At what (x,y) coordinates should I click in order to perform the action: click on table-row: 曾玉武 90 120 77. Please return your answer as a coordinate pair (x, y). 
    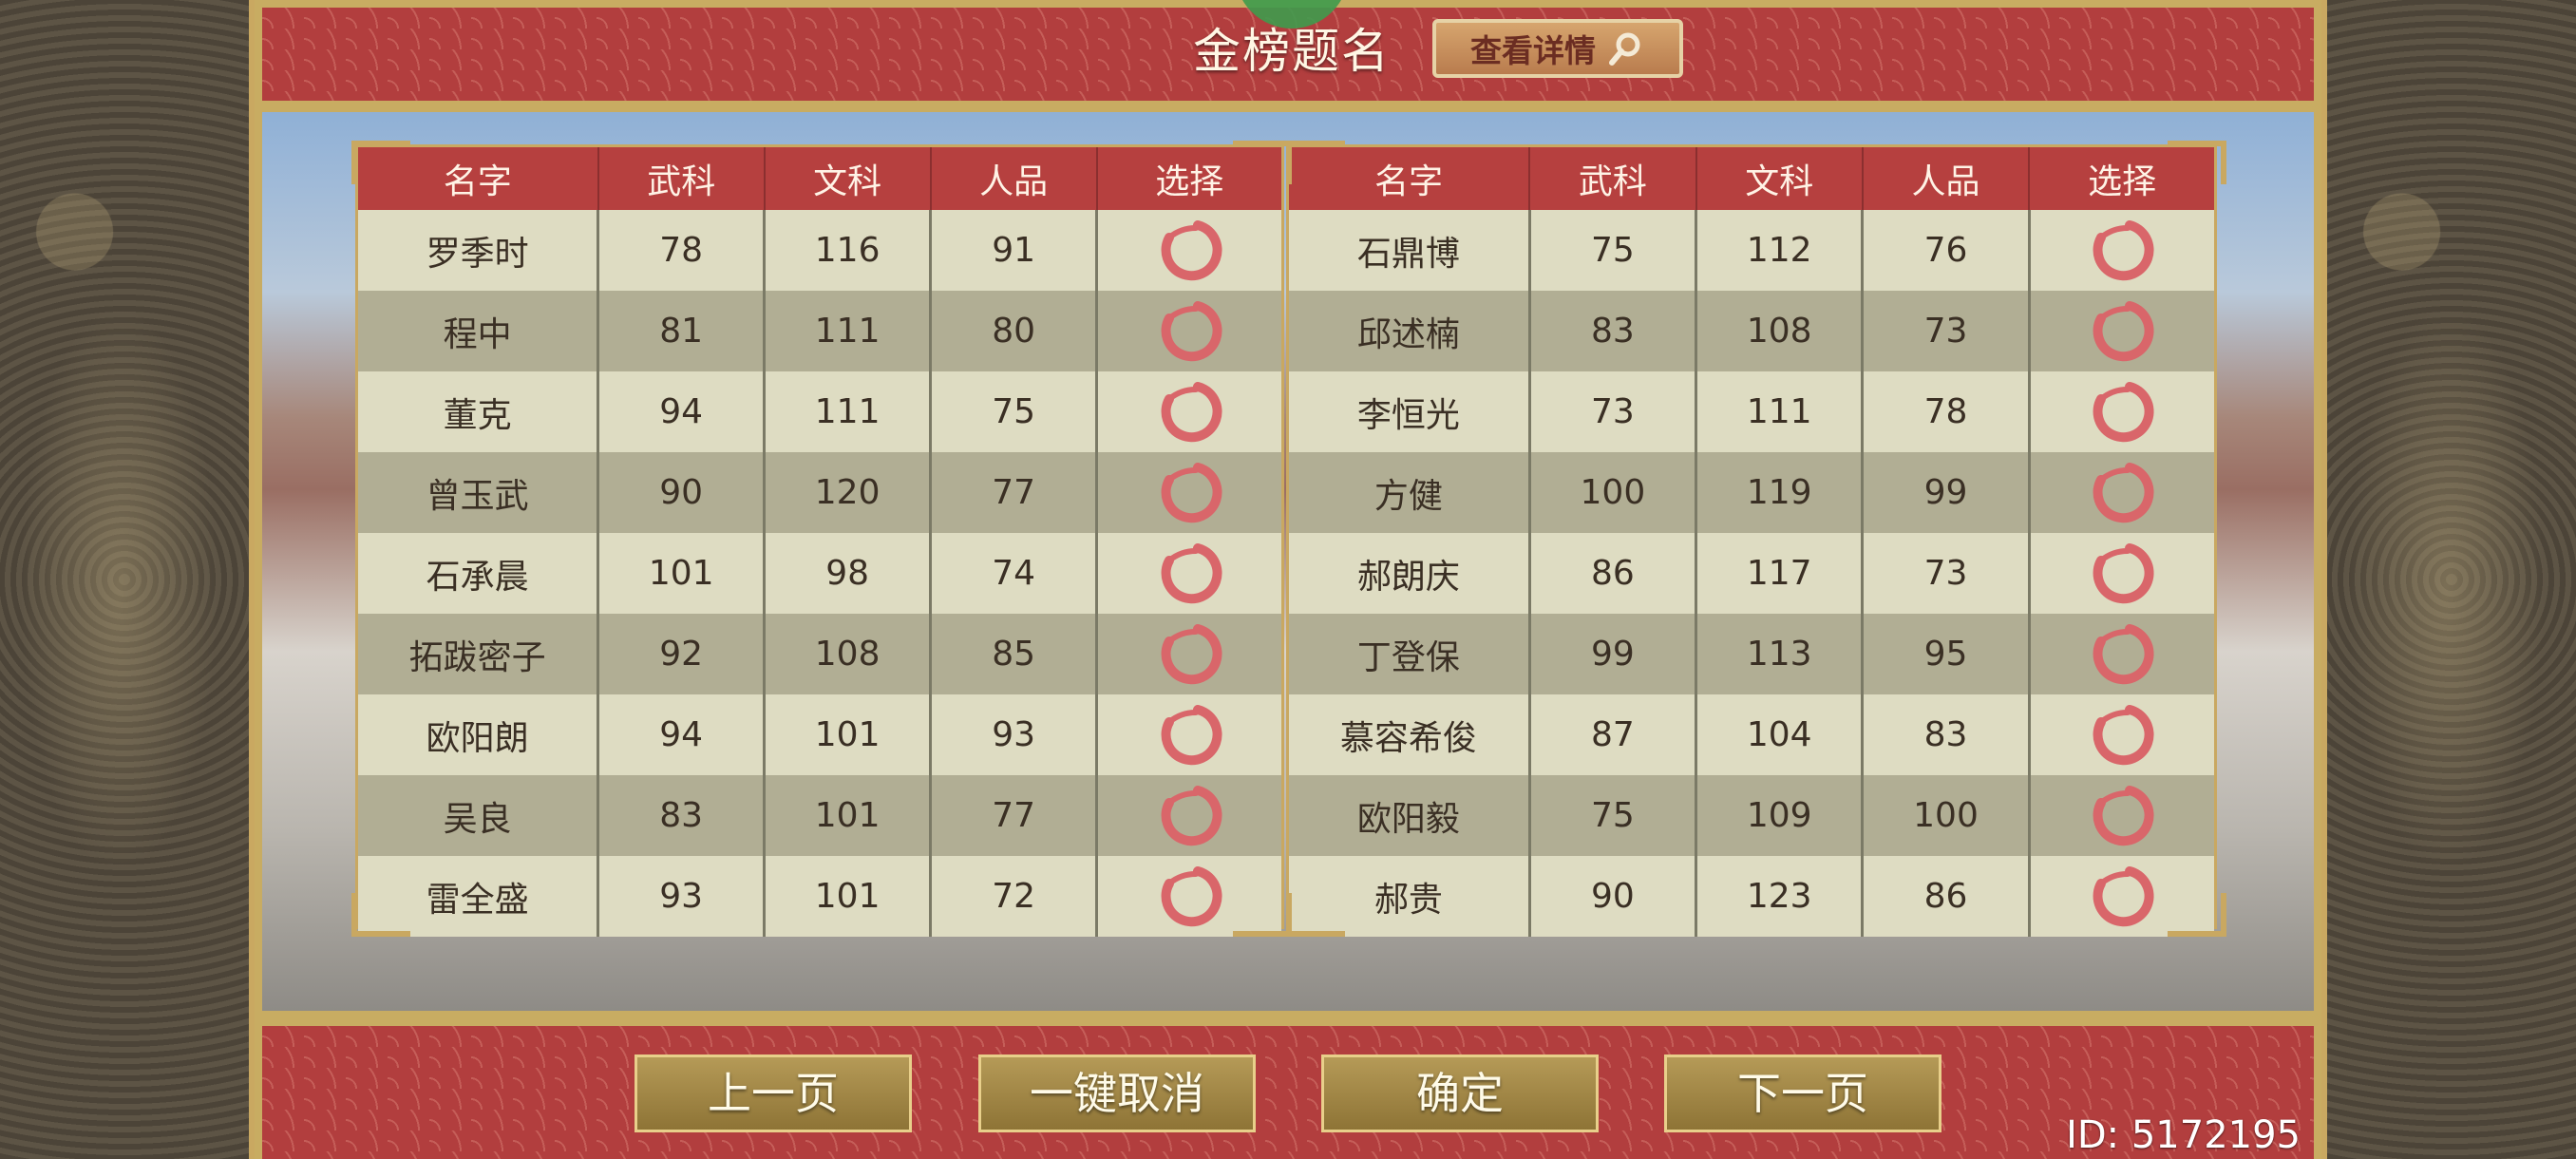
    Looking at the image, I should click on (819, 492).